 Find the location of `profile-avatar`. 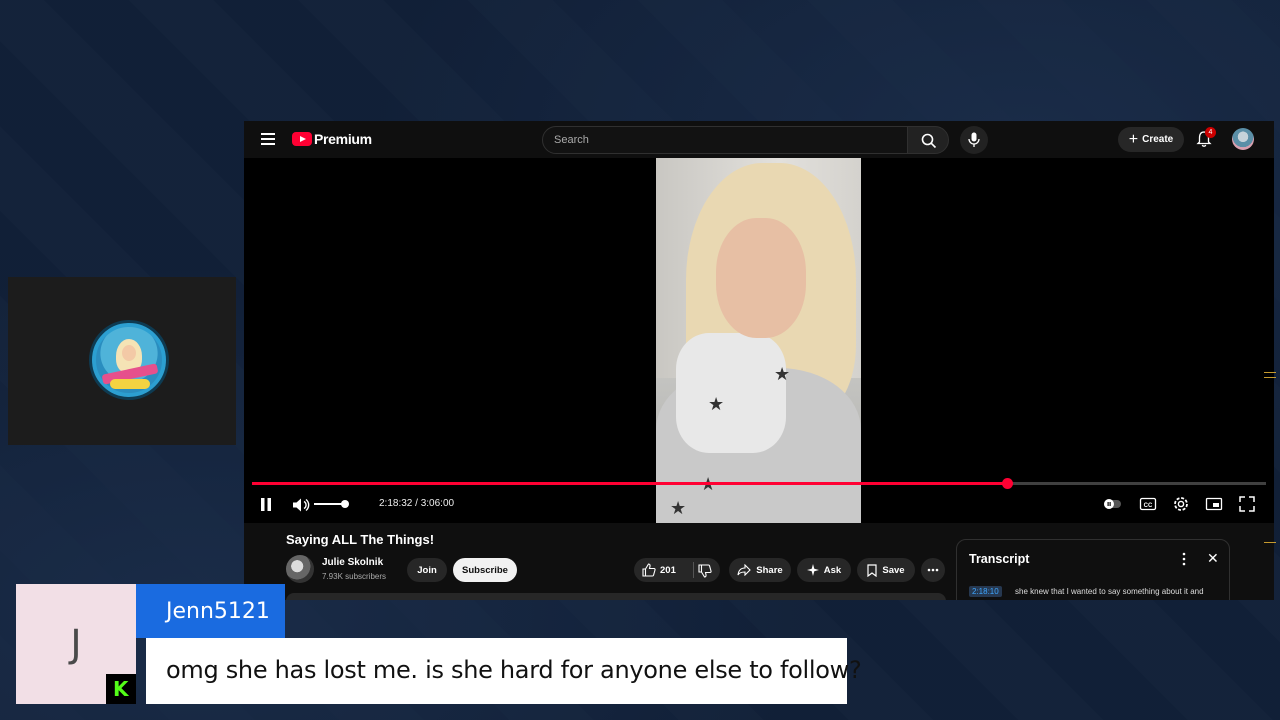

profile-avatar is located at coordinates (1243, 139).